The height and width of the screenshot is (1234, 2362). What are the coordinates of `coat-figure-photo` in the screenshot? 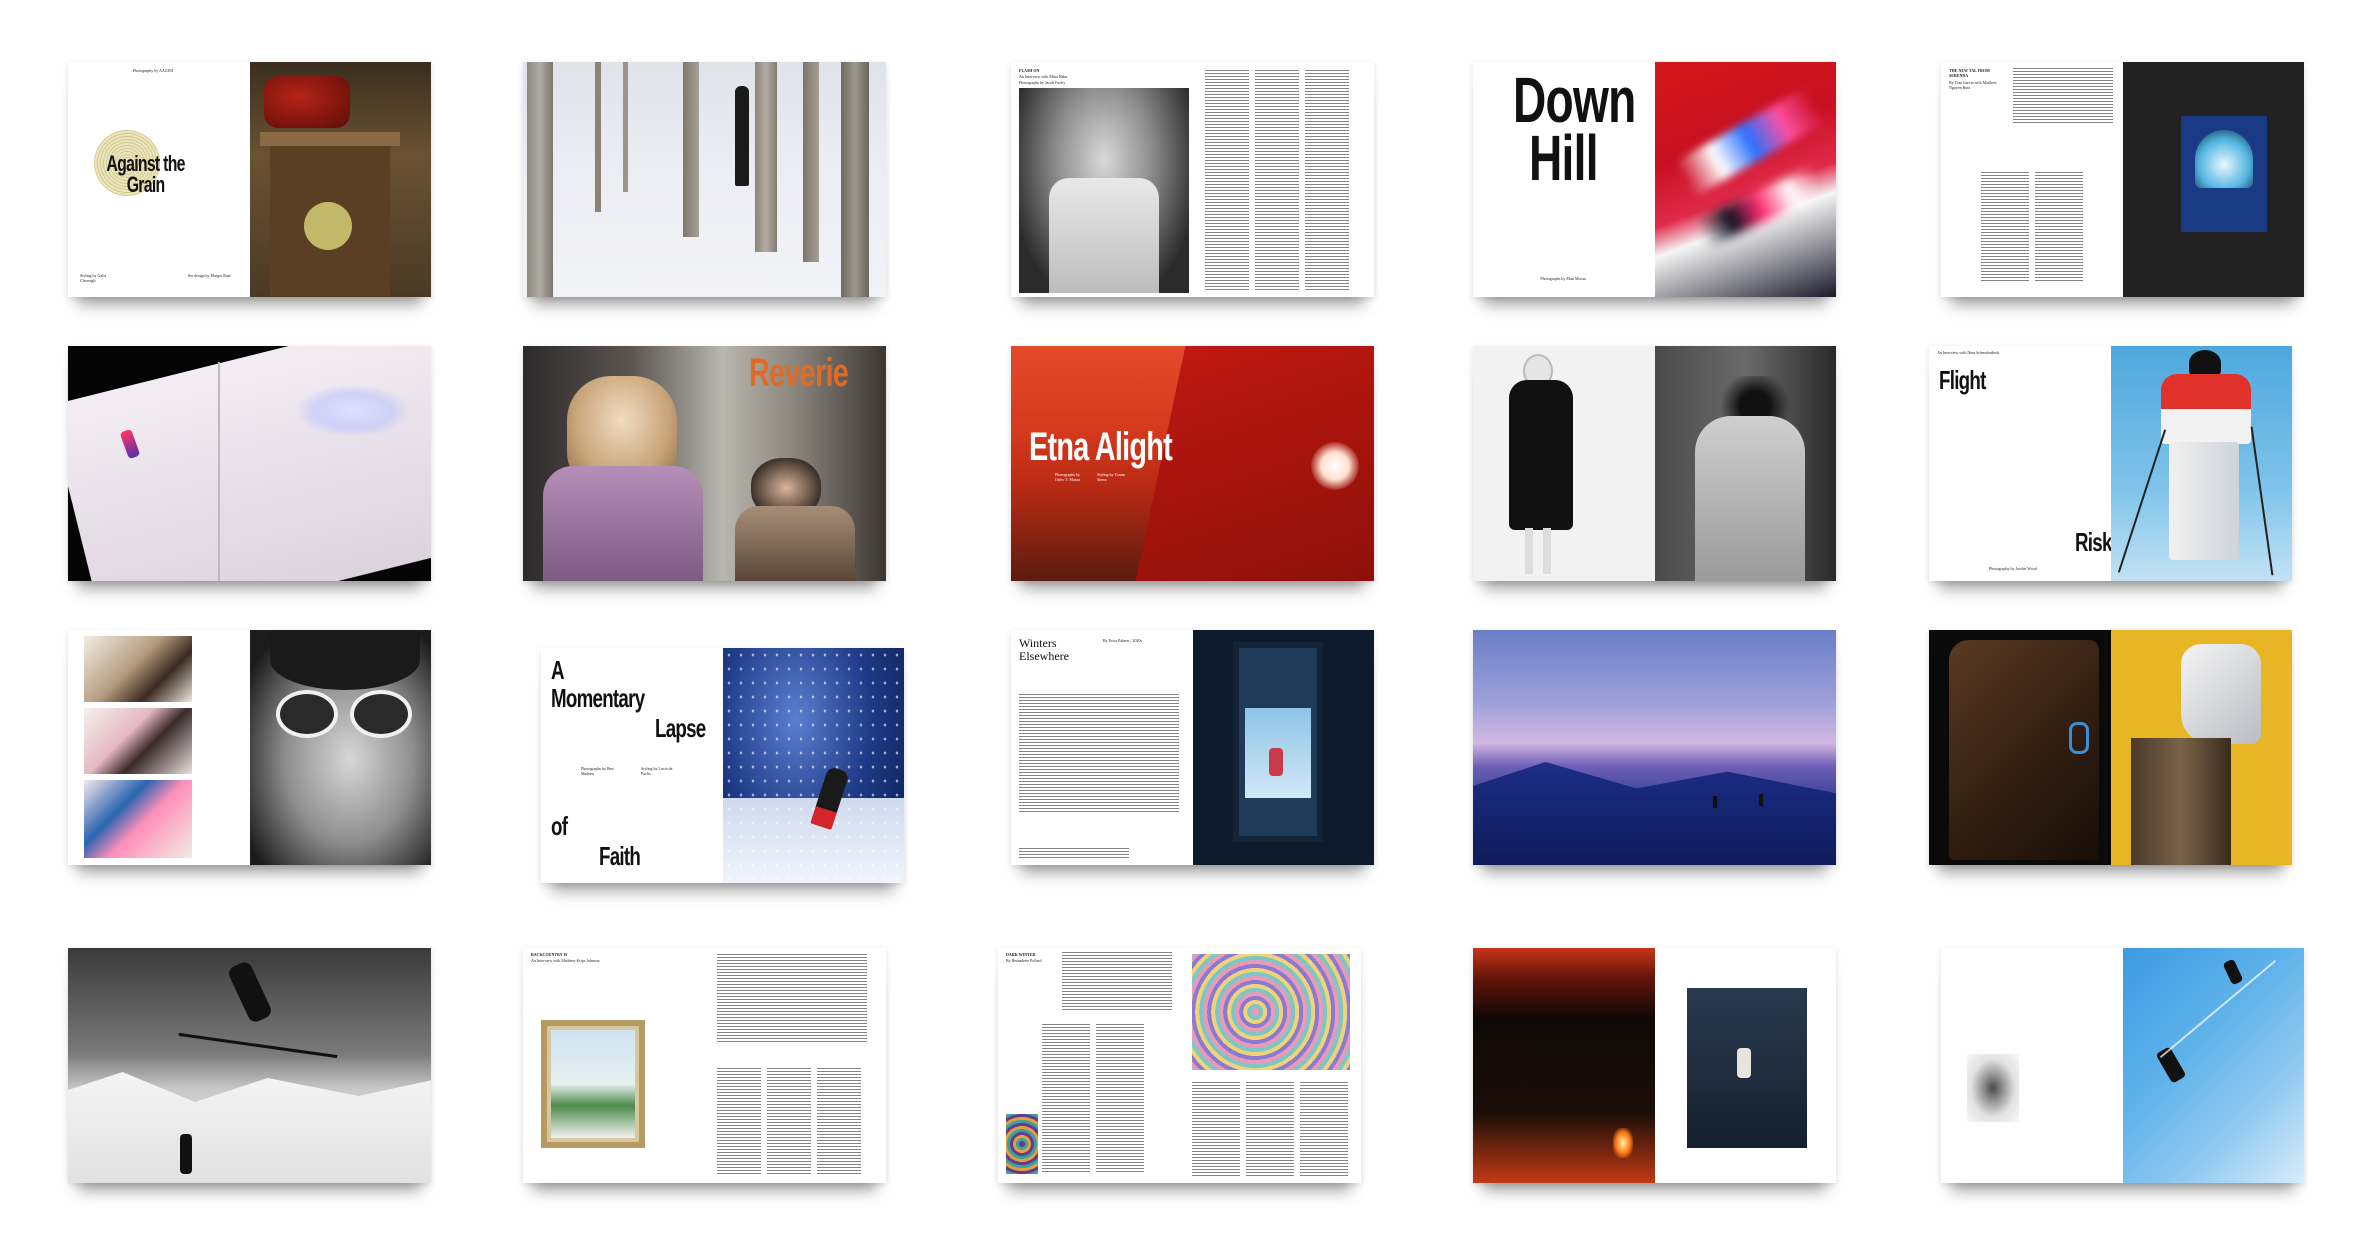 It's located at (1564, 463).